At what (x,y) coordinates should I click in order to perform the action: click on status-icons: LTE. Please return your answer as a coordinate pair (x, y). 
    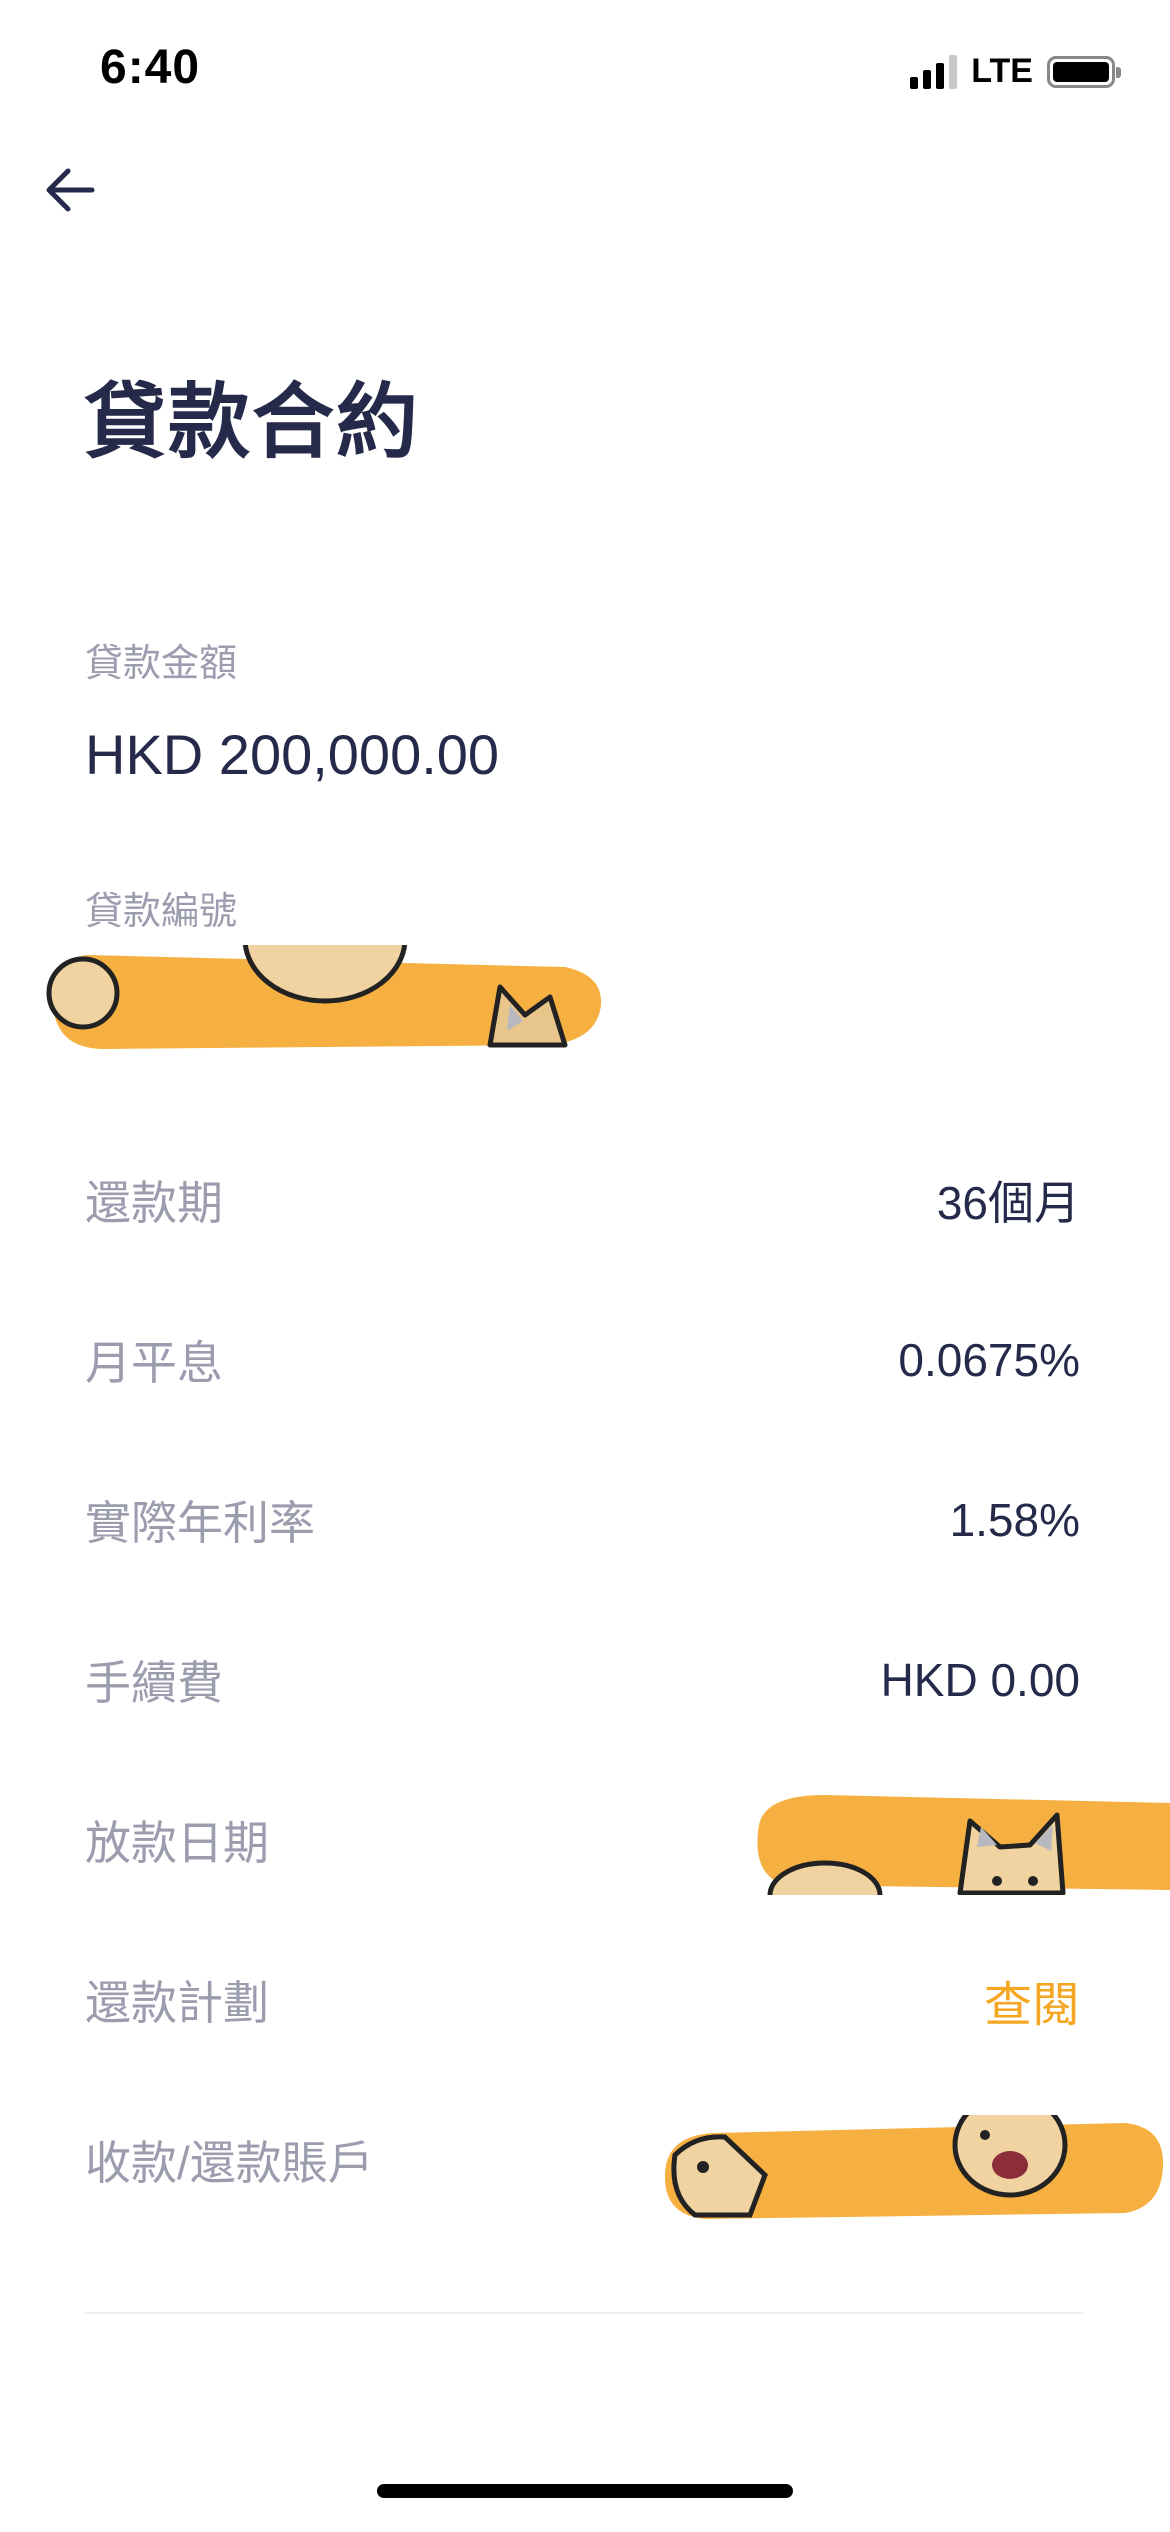
    Looking at the image, I should click on (1015, 71).